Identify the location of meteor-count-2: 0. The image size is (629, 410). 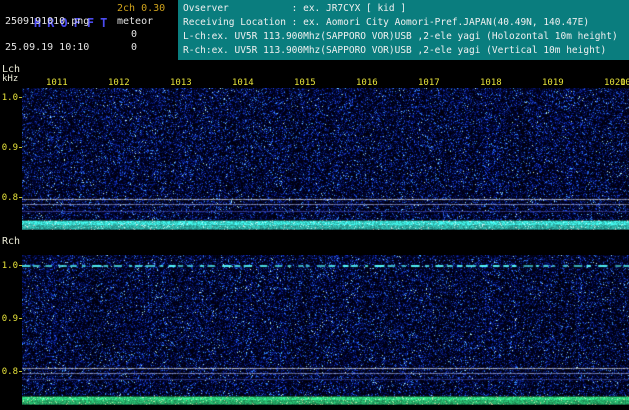
(133, 47).